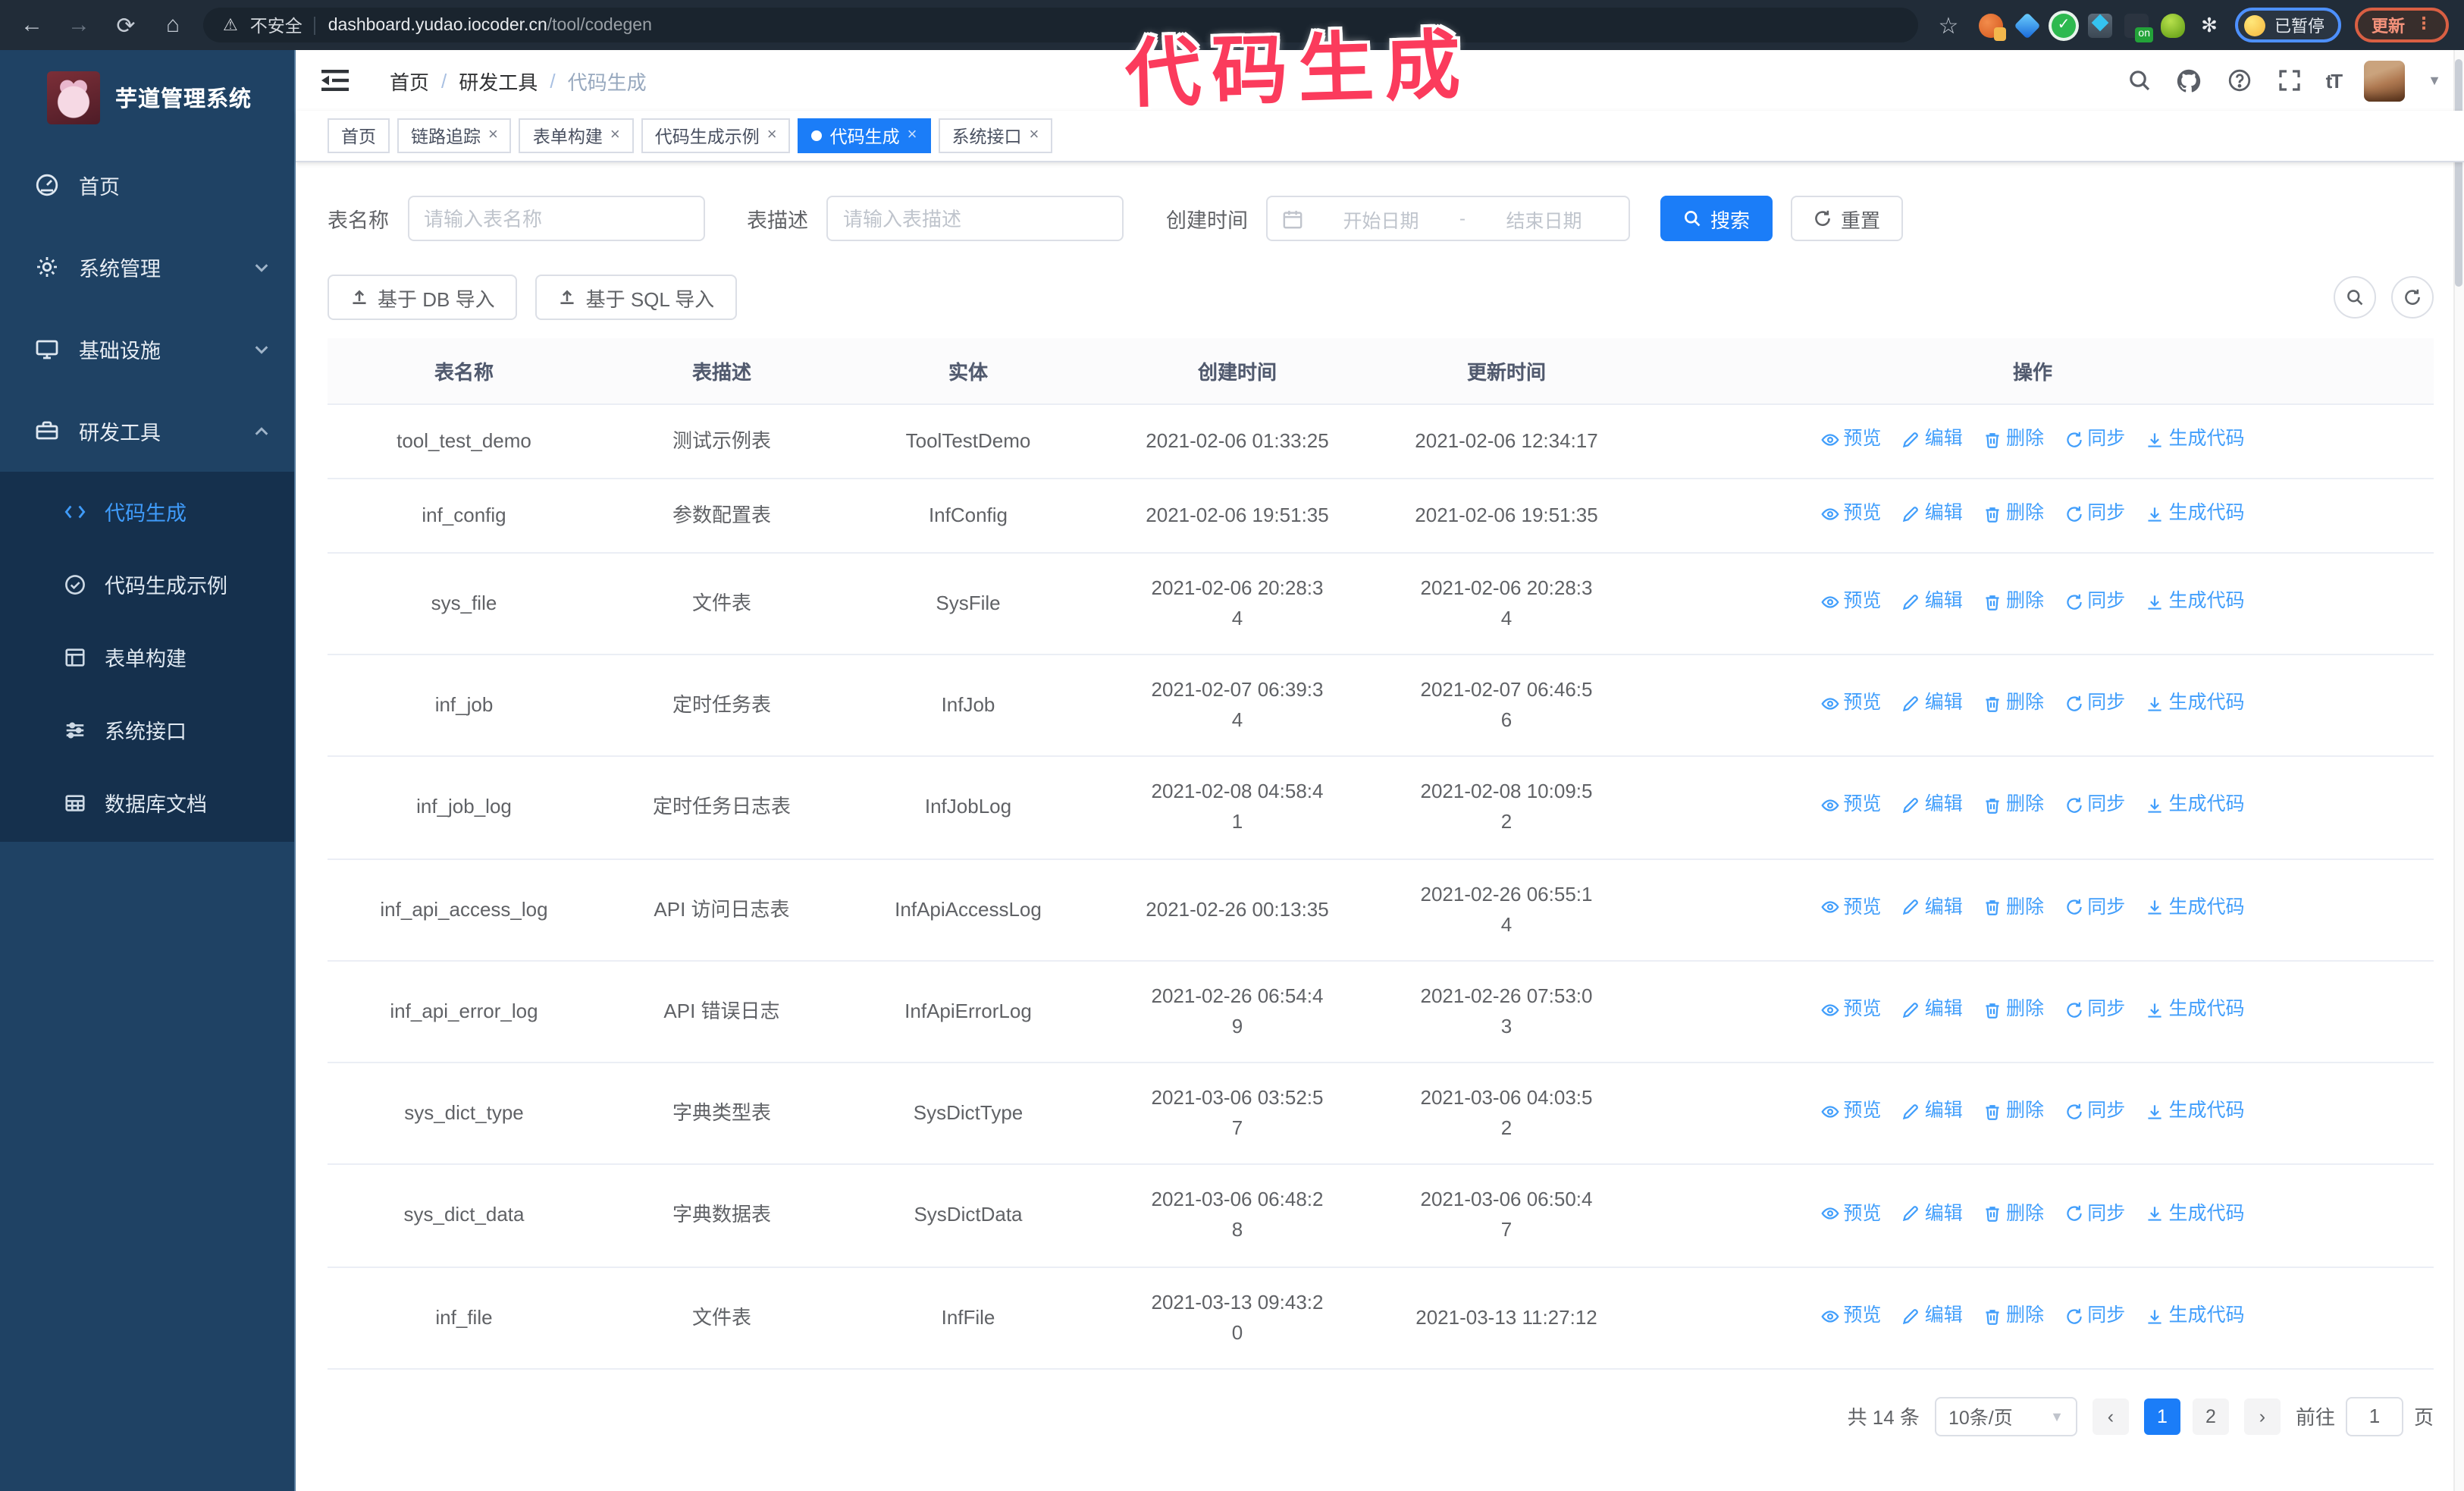  What do you see at coordinates (2100, 25) in the screenshot?
I see `extension-grid-icon` at bounding box center [2100, 25].